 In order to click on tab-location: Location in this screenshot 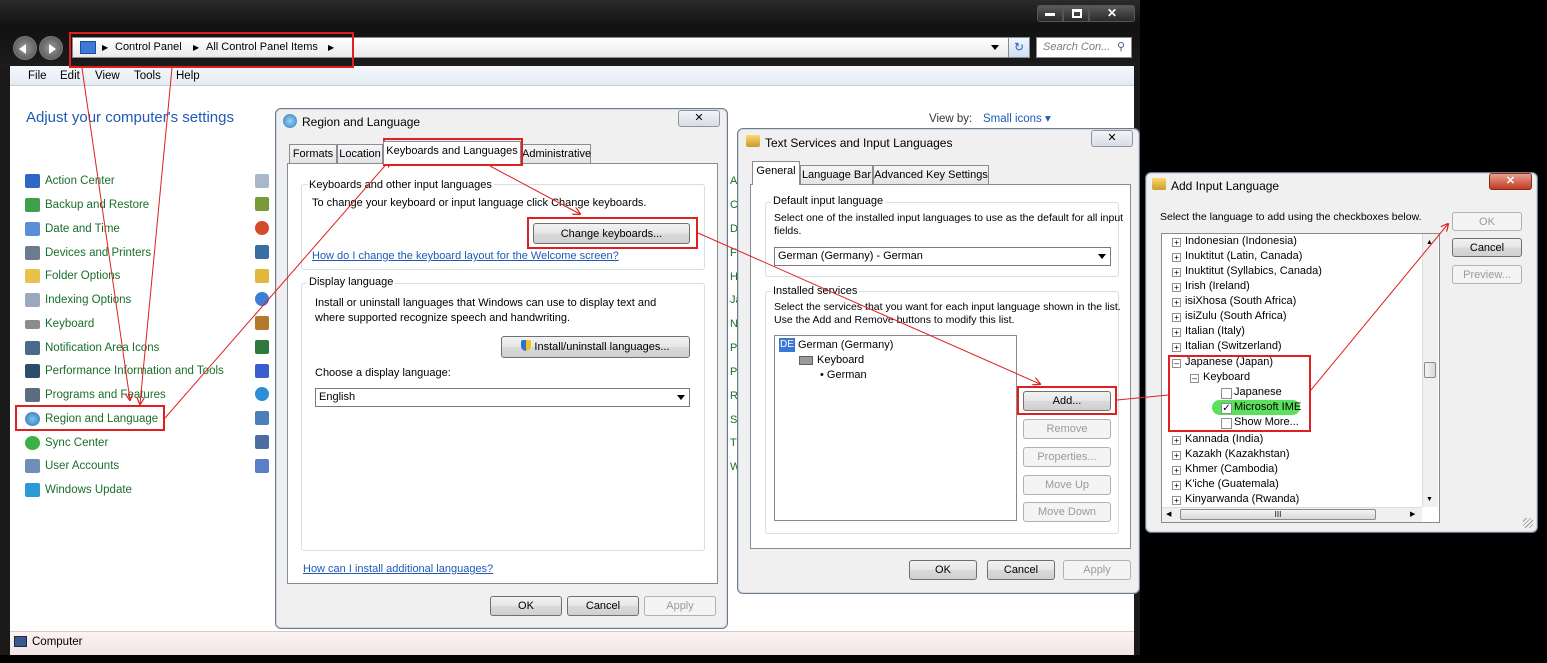, I will do `click(360, 153)`.